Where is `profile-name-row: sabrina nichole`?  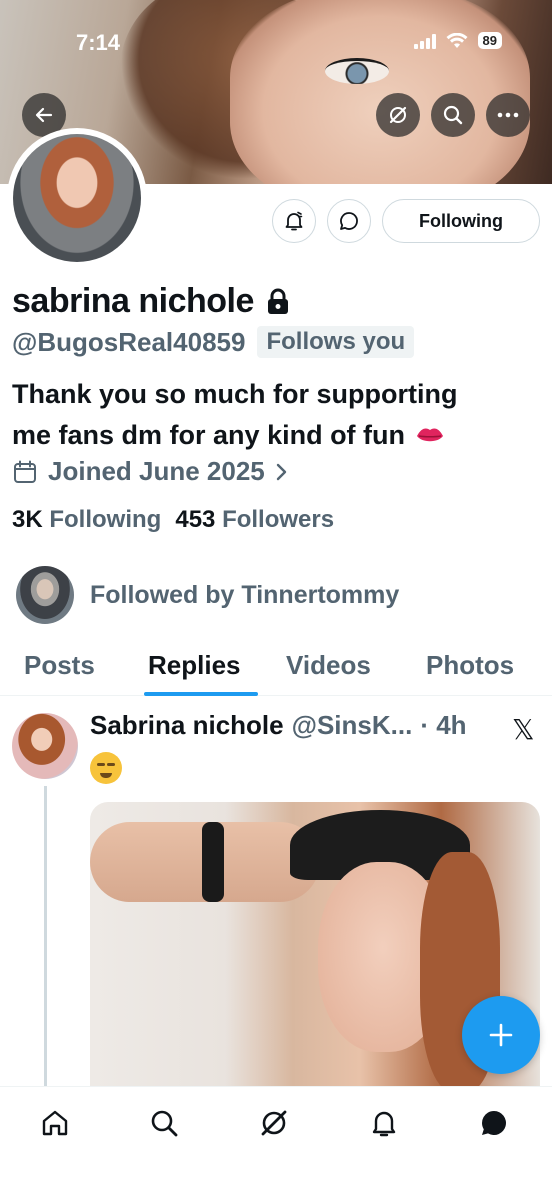
profile-name-row: sabrina nichole is located at coordinates (151, 301).